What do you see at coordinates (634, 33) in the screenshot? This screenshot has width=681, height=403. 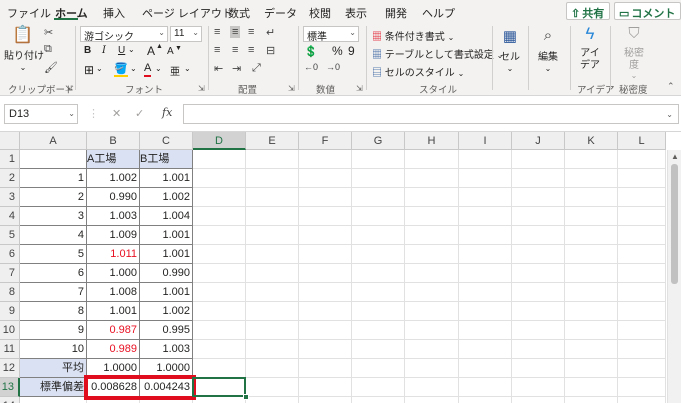 I see `sensitivity-icon: ⛉` at bounding box center [634, 33].